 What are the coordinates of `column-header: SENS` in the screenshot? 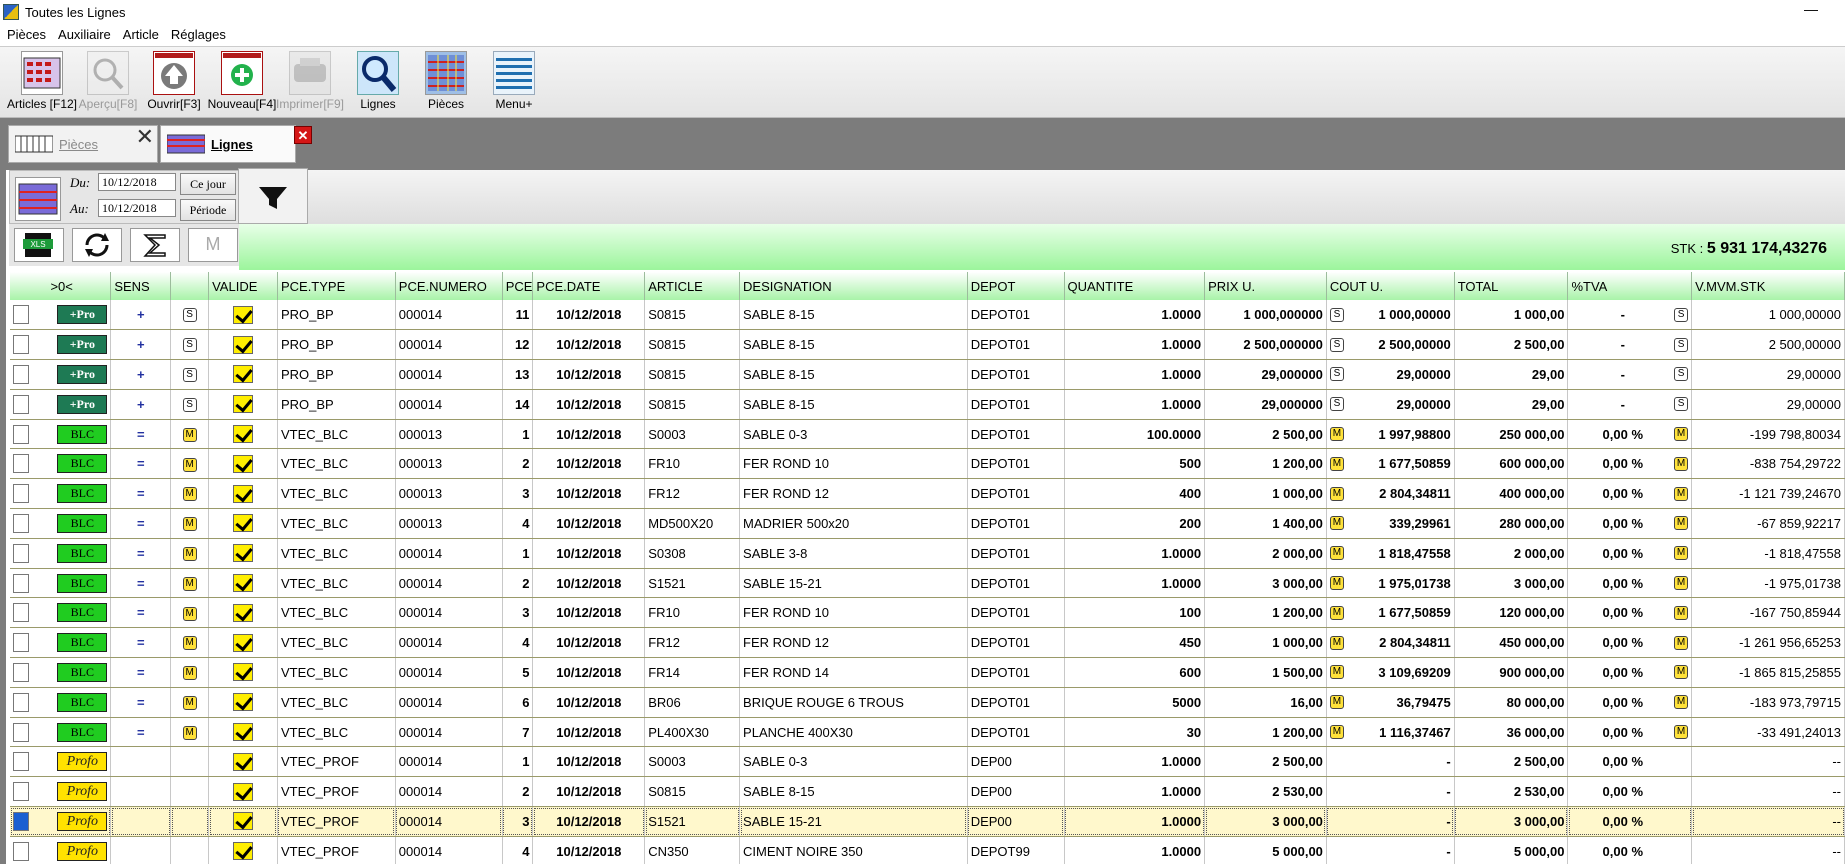 It's located at (141, 286).